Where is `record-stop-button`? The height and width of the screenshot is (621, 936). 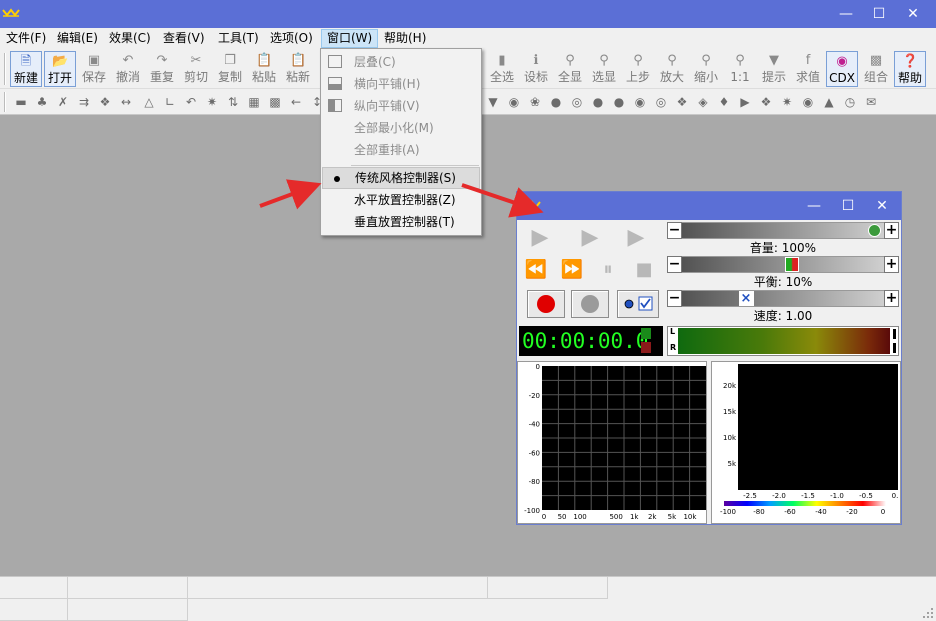 record-stop-button is located at coordinates (590, 304).